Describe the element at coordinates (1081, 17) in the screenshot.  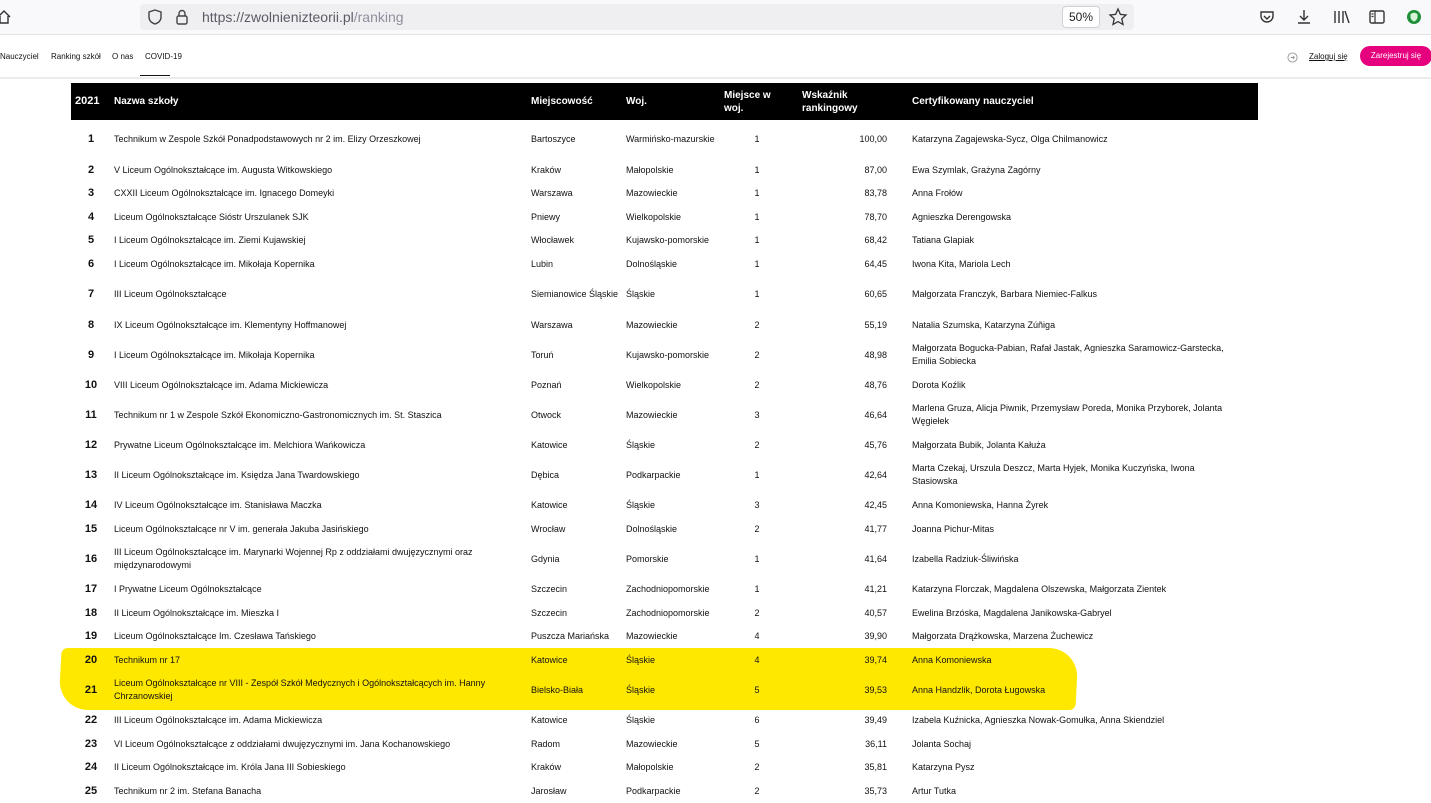
I see `zoom-level-button: 50%` at that location.